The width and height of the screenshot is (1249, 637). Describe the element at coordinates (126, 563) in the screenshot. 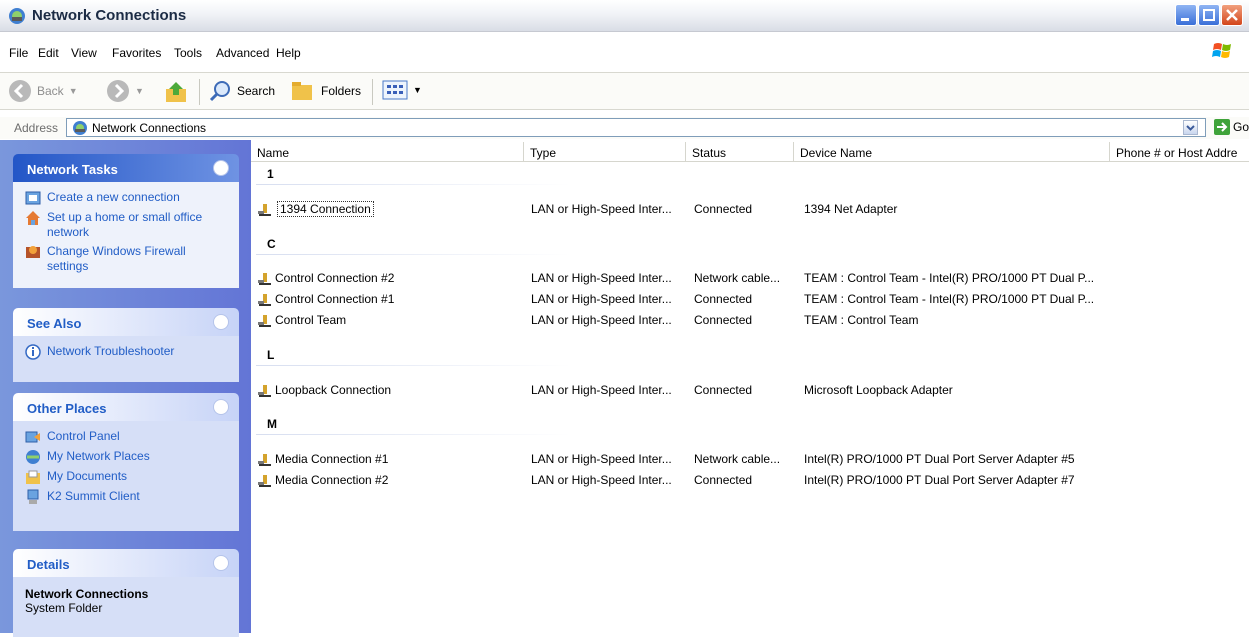

I see `details-header: Details` at that location.